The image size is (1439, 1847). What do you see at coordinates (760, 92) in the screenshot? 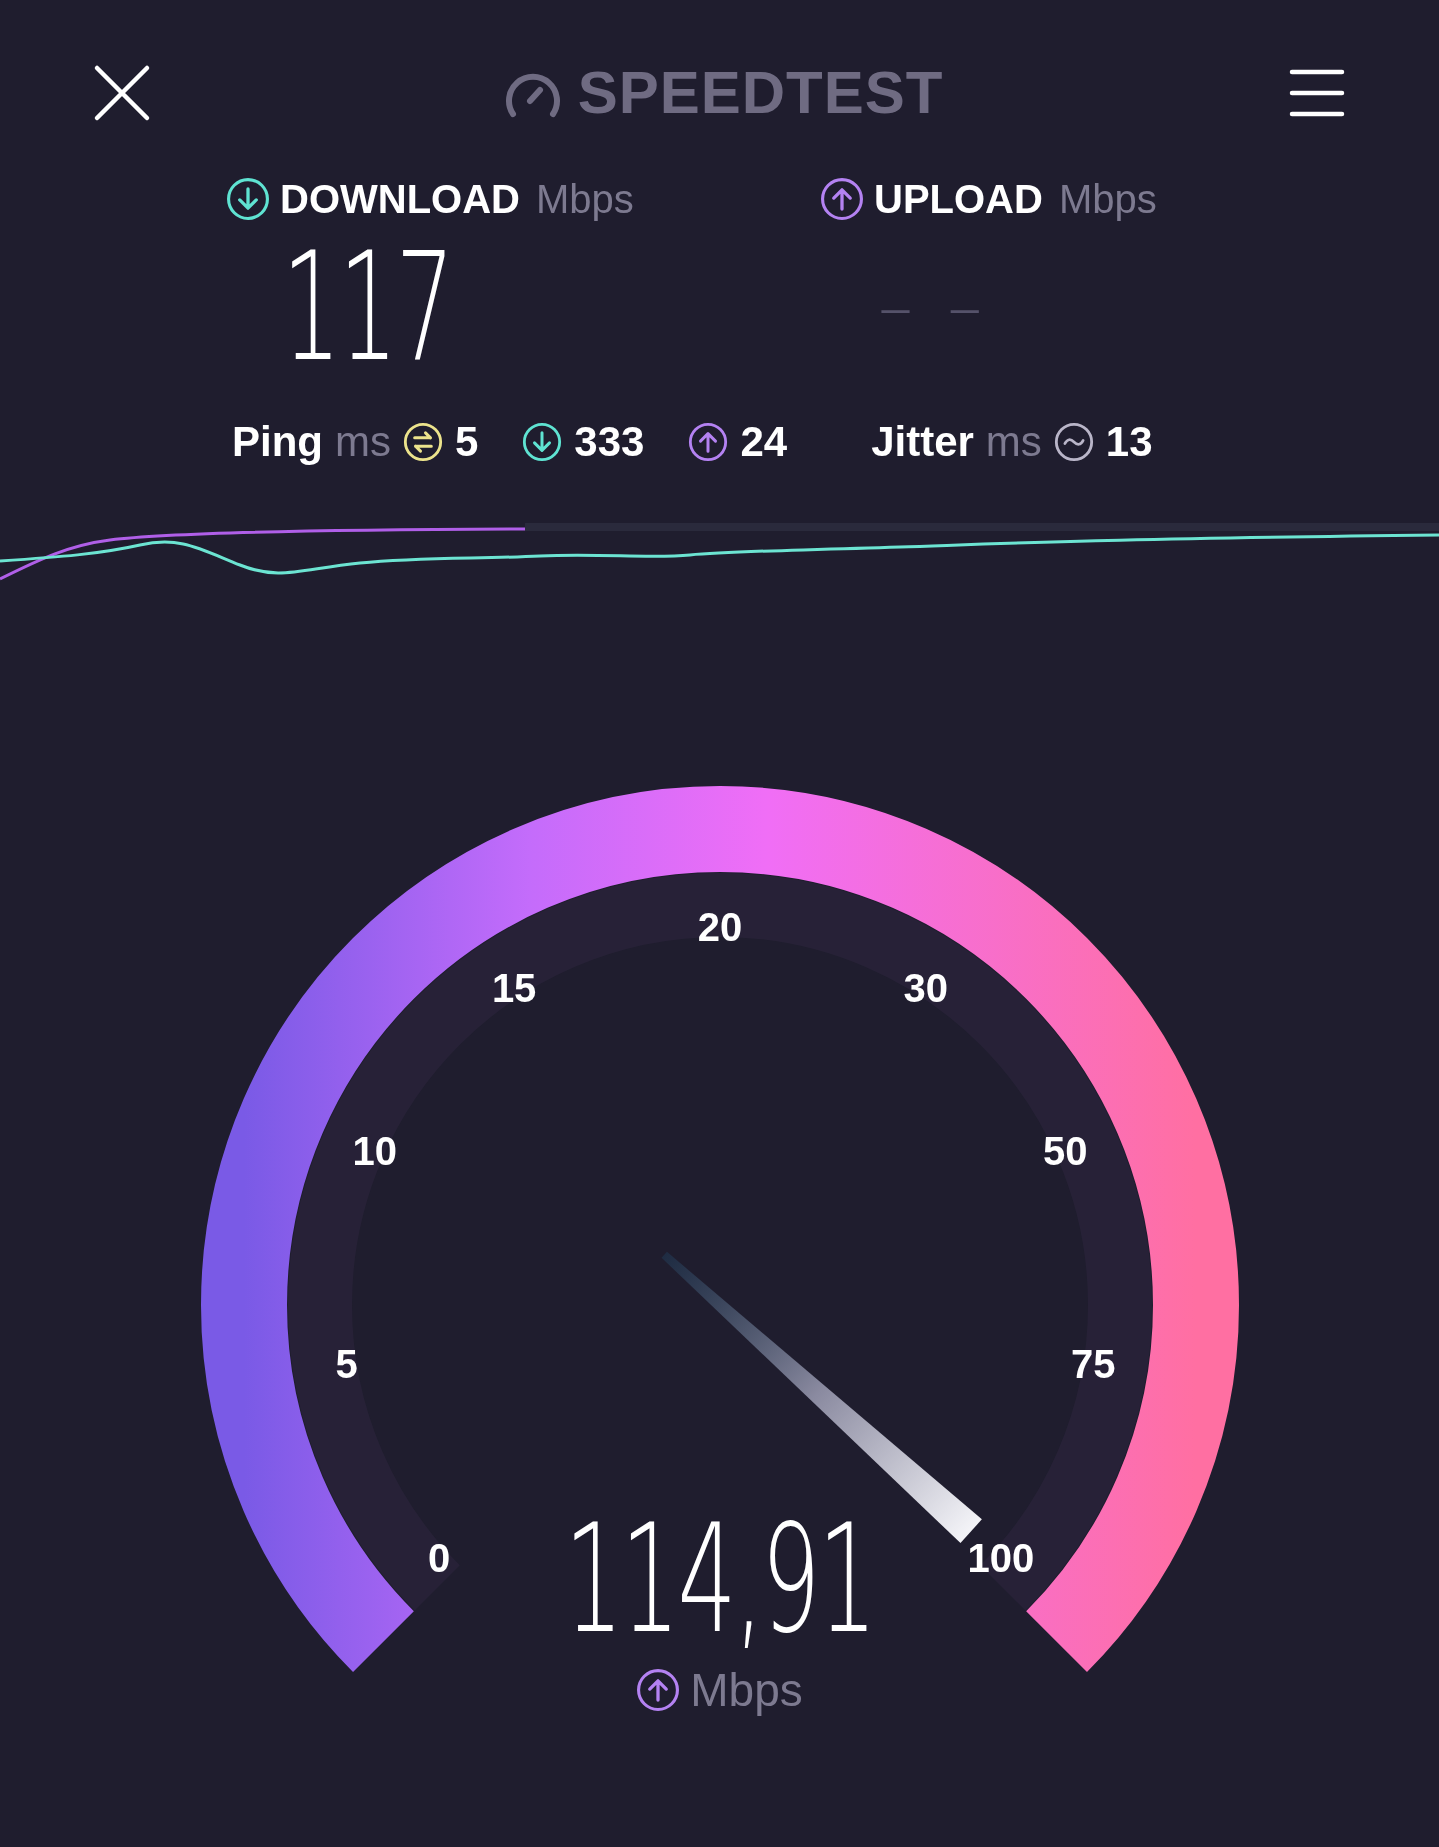
I see `app-title: SPEEDTEST` at bounding box center [760, 92].